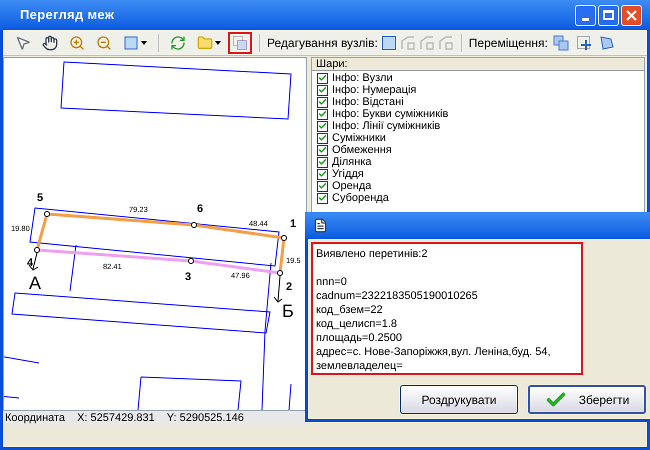 The height and width of the screenshot is (450, 650). Describe the element at coordinates (322, 43) in the screenshot. I see `node-edit-label: Редагування вузлів:` at that location.